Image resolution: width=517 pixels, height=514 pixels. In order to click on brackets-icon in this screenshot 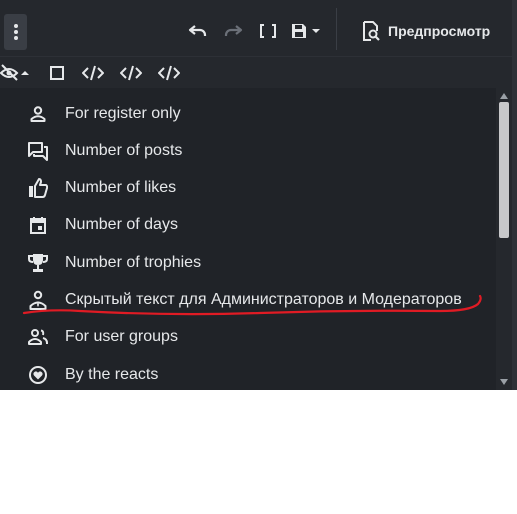, I will do `click(268, 31)`.